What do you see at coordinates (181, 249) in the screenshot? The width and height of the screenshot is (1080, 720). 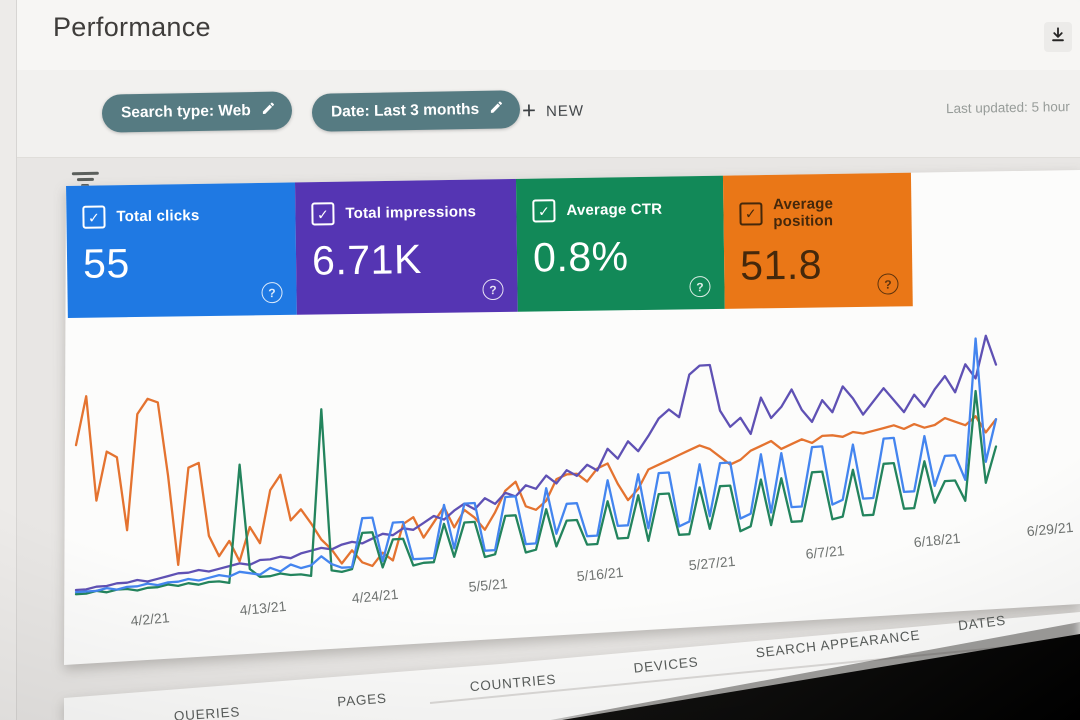 I see `metric-card-total-clicks: ✓ Total clicks 55 ?` at bounding box center [181, 249].